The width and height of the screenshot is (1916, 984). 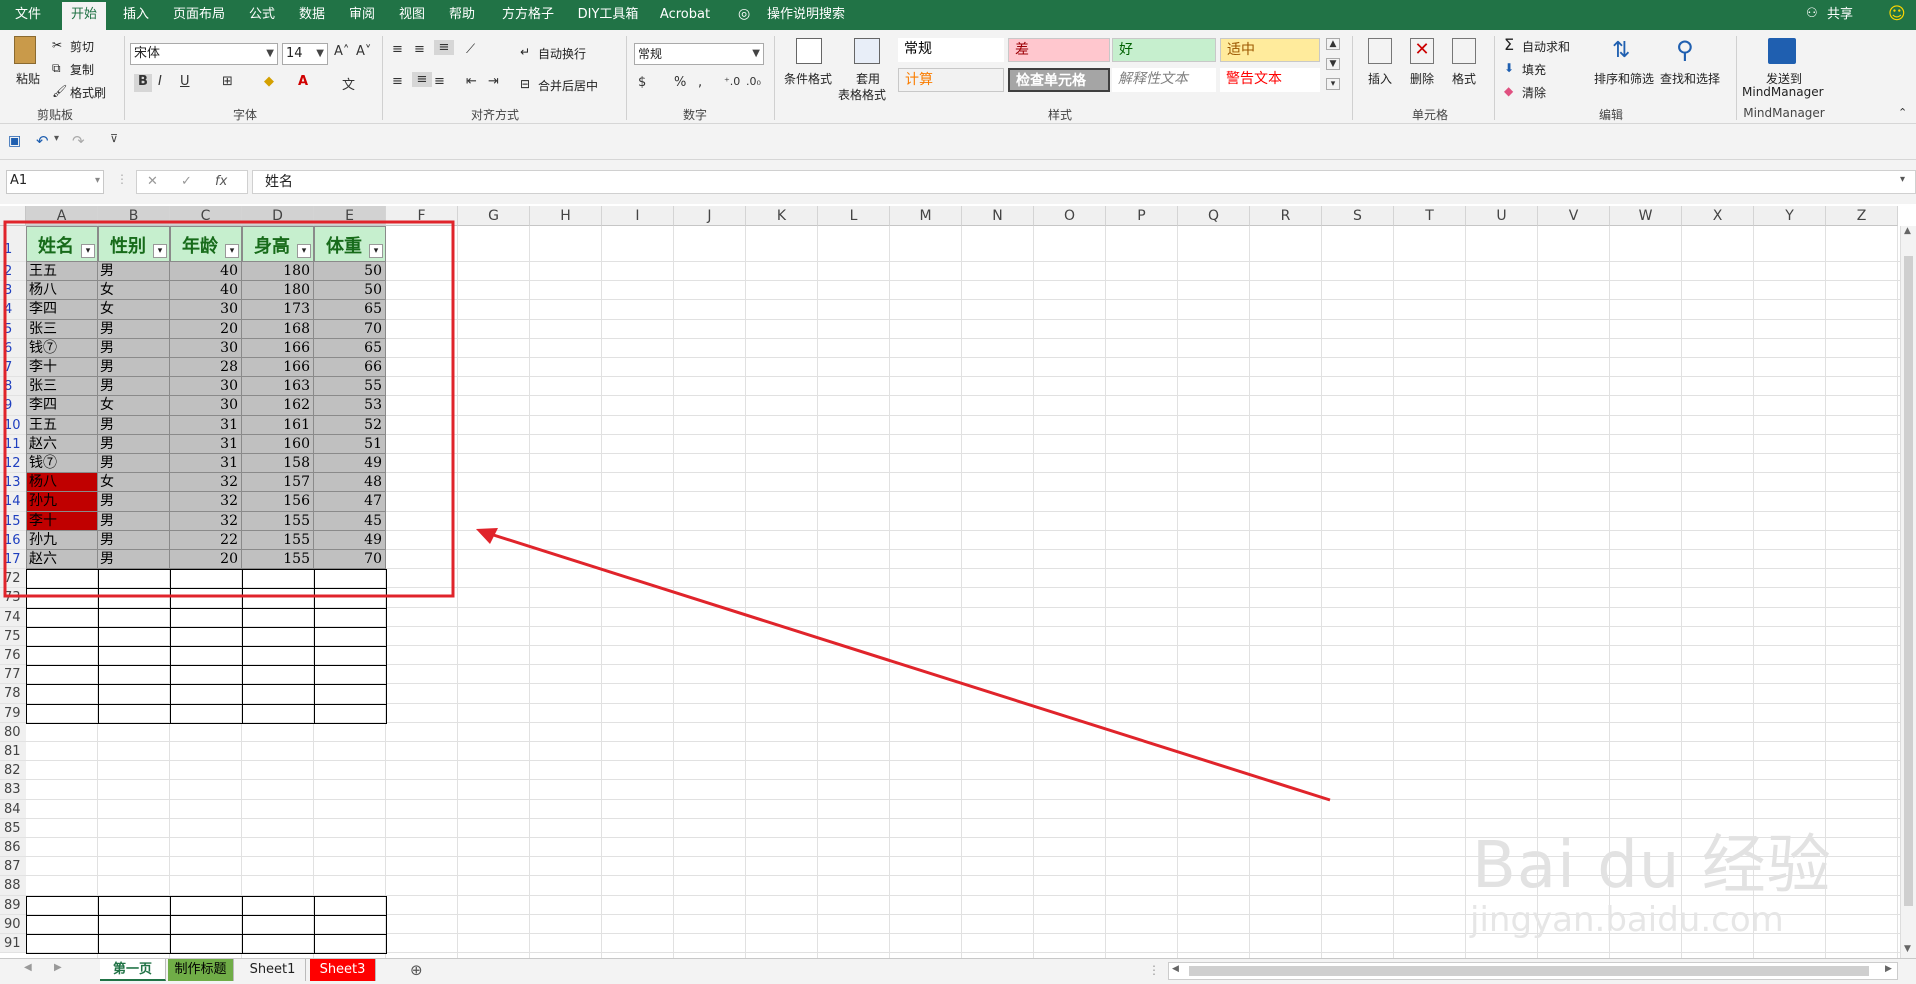 What do you see at coordinates (1464, 78) in the screenshot?
I see `format-cells-button: 格式` at bounding box center [1464, 78].